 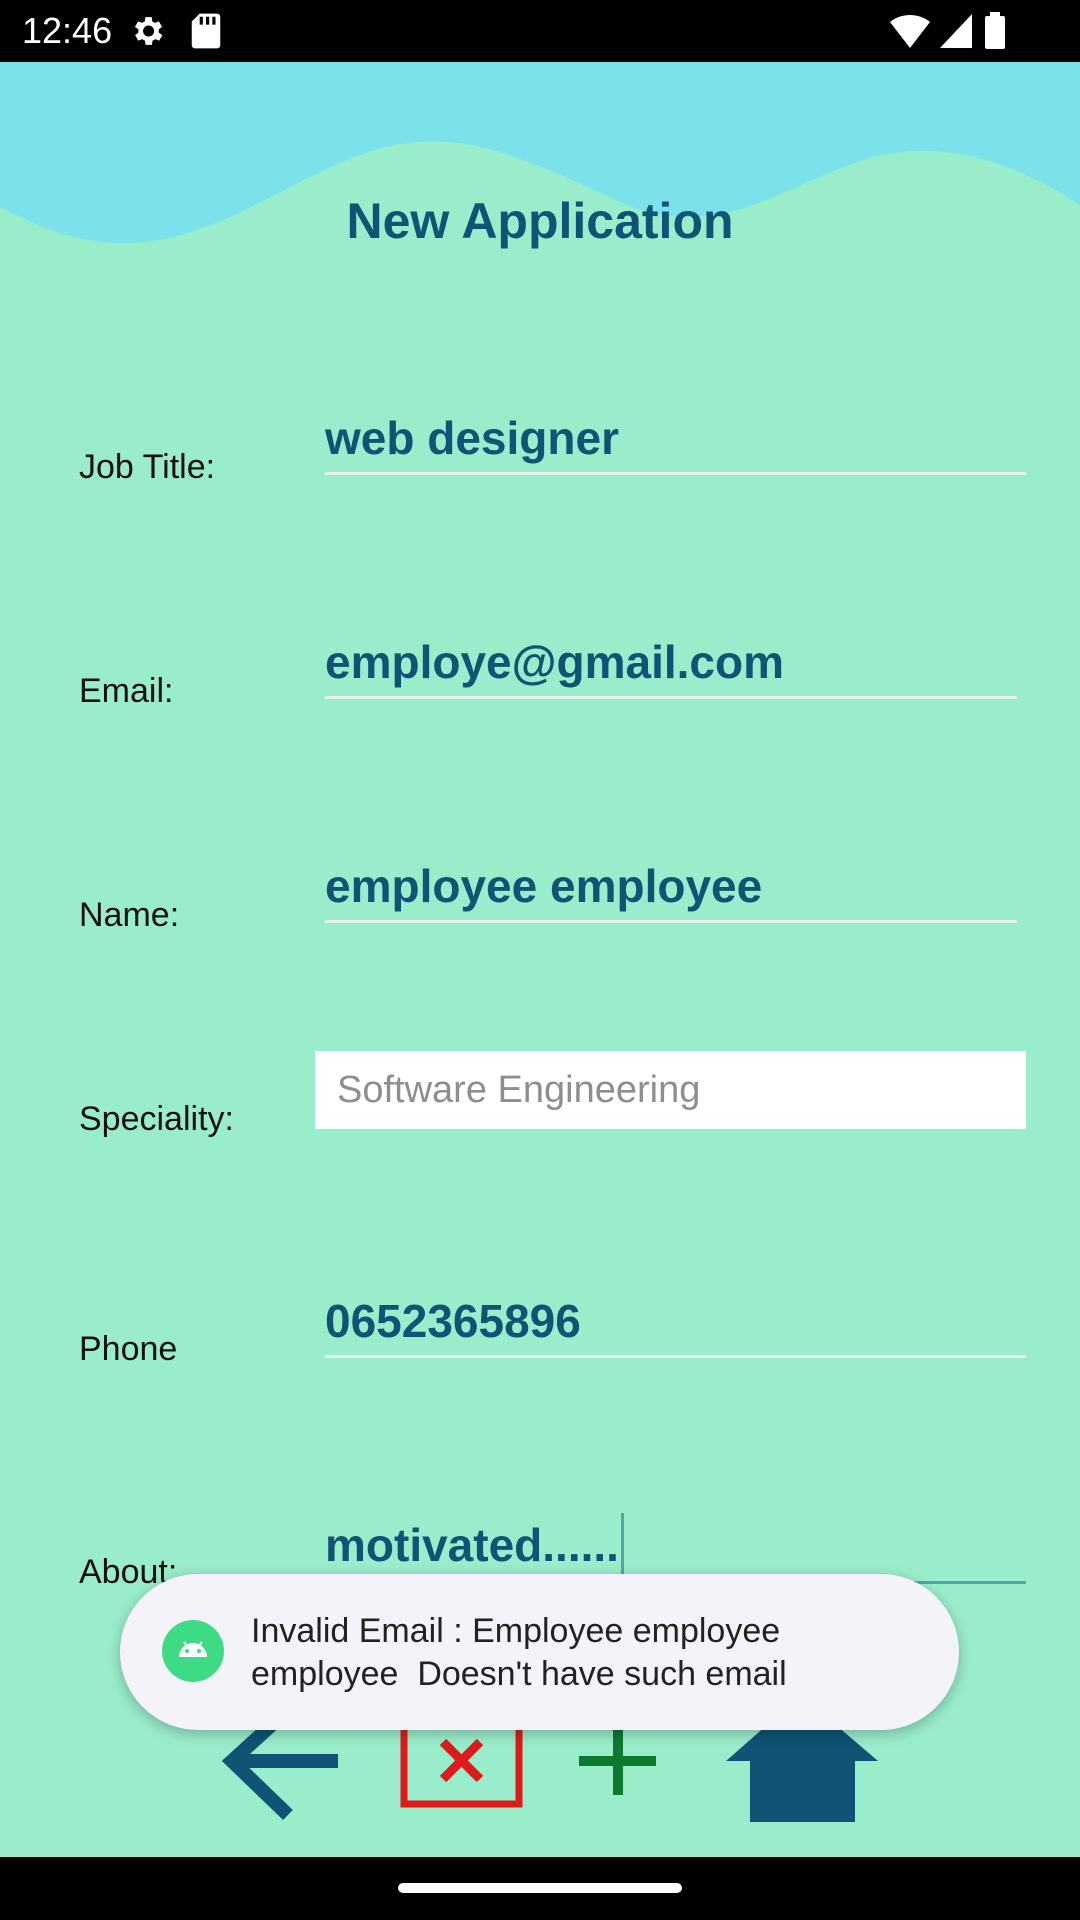 I want to click on toast-line-2: employee Doesn't have such email, so click(x=519, y=1674).